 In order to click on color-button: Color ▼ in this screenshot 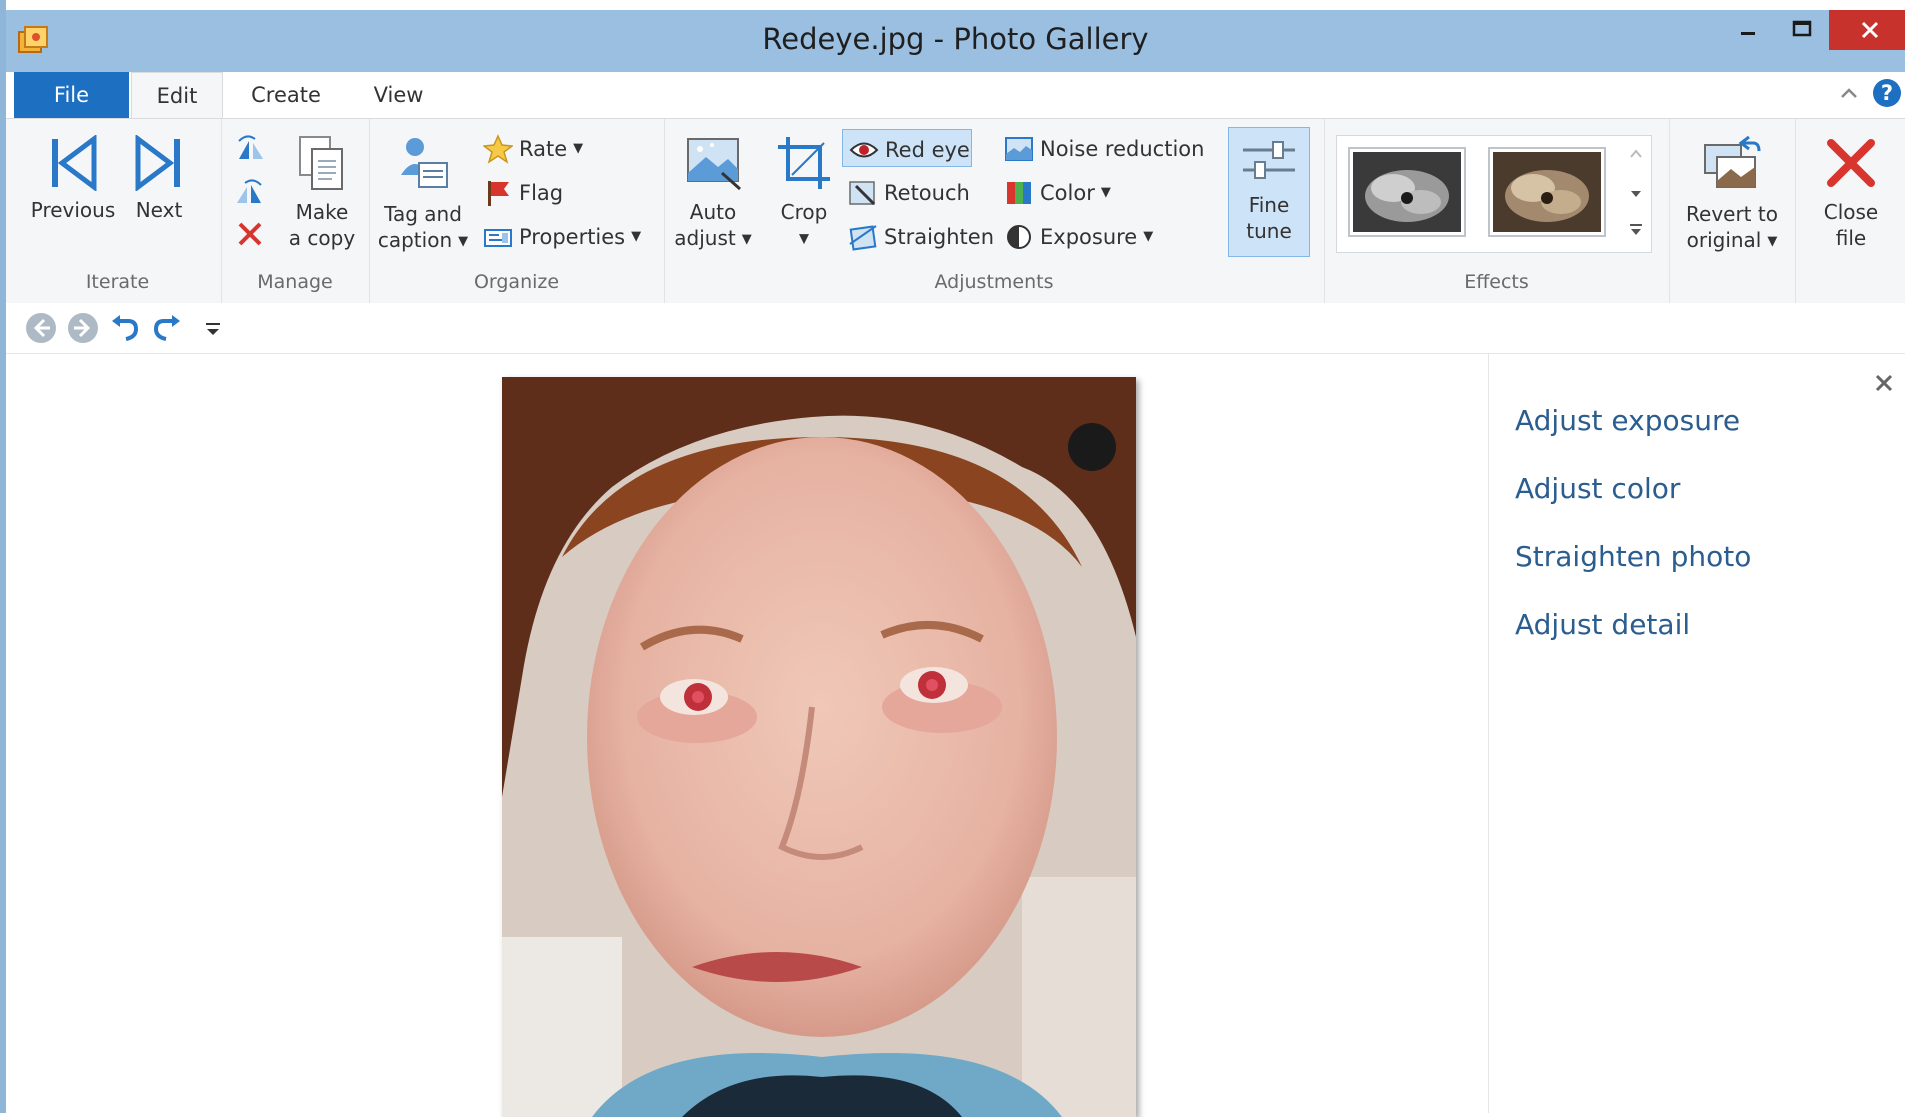, I will do `click(1057, 192)`.